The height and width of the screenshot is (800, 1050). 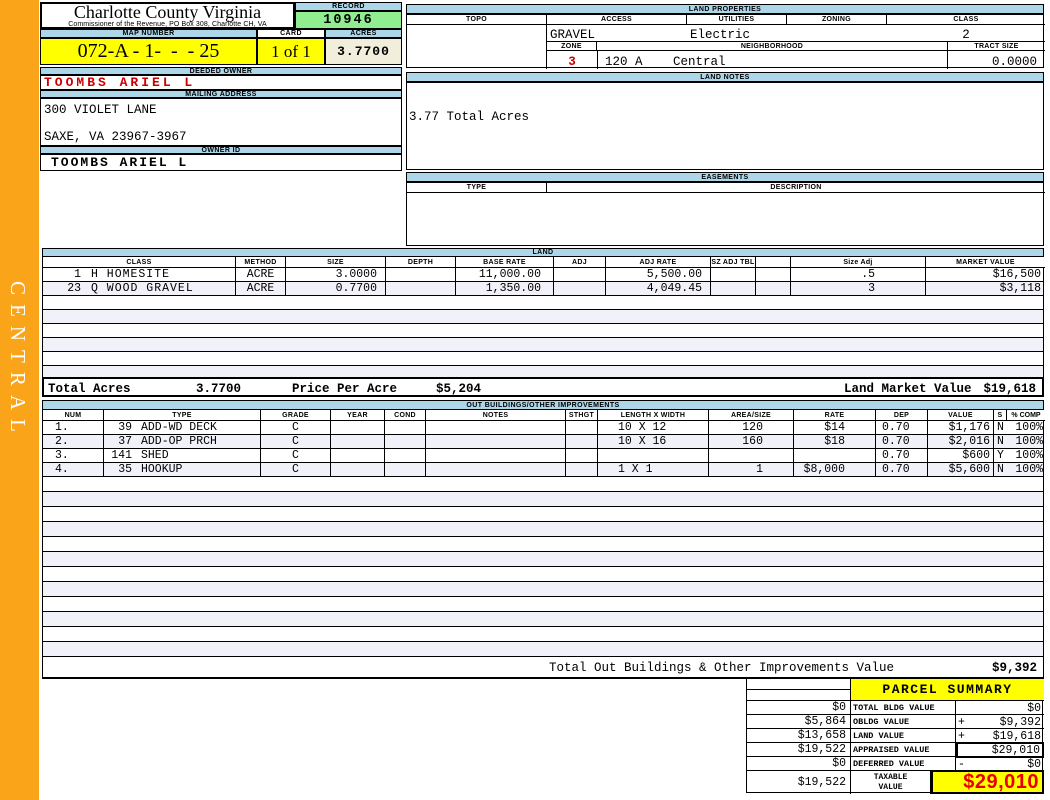 What do you see at coordinates (597, 60) in the screenshot?
I see `zone-divider` at bounding box center [597, 60].